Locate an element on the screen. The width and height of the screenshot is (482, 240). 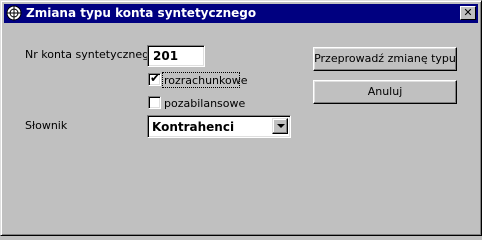
account-number-input: 201 is located at coordinates (176, 56).